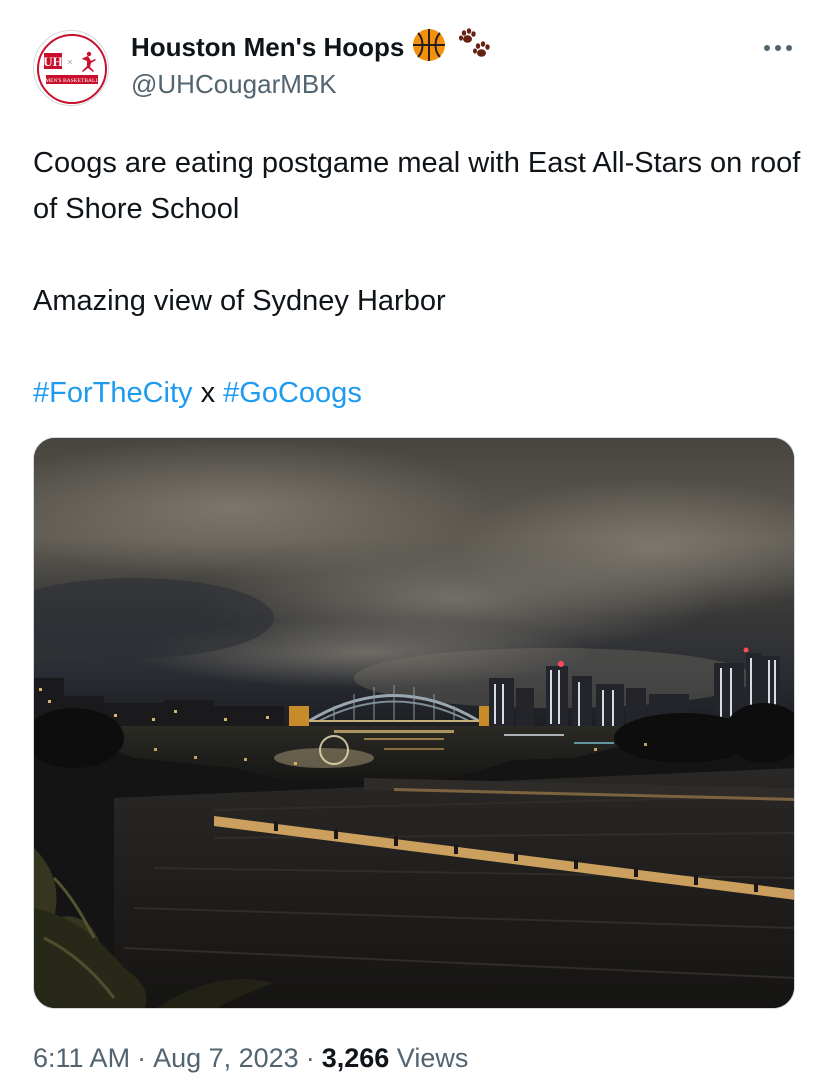 This screenshot has height=1084, width=828. Describe the element at coordinates (429, 47) in the screenshot. I see `basketball-emoji-icon` at that location.